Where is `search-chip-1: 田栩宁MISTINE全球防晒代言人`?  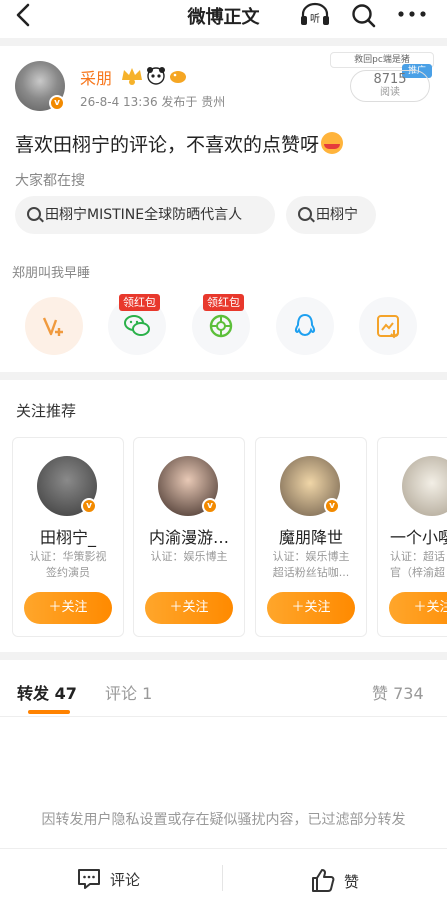
search-chip-1: 田栩宁MISTINE全球防晒代言人 is located at coordinates (145, 215).